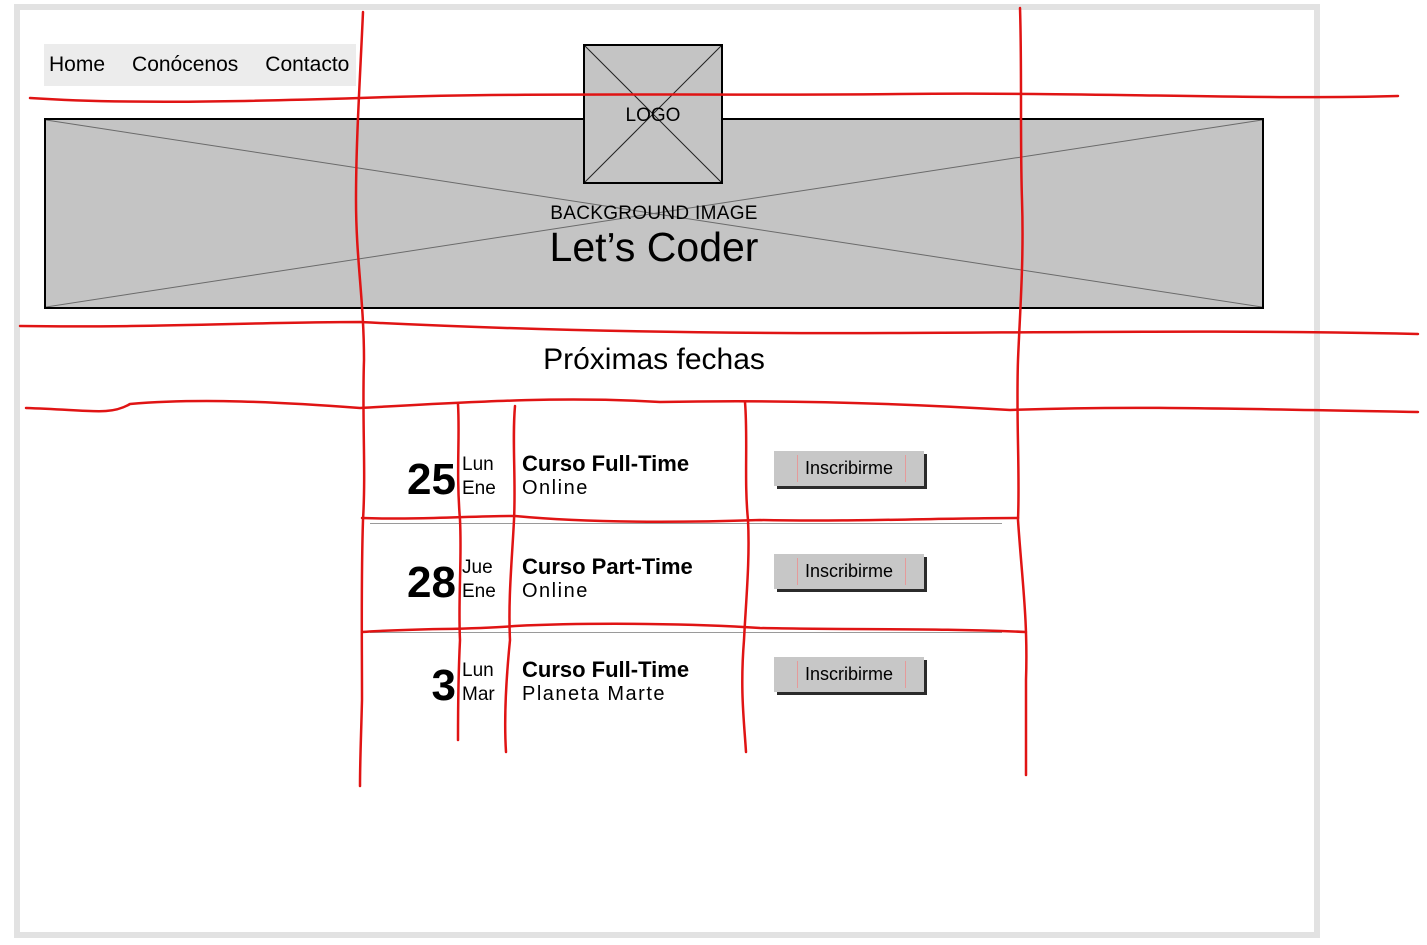 The image size is (1427, 945). Describe the element at coordinates (478, 694) in the screenshot. I see `event-month: Mar` at that location.